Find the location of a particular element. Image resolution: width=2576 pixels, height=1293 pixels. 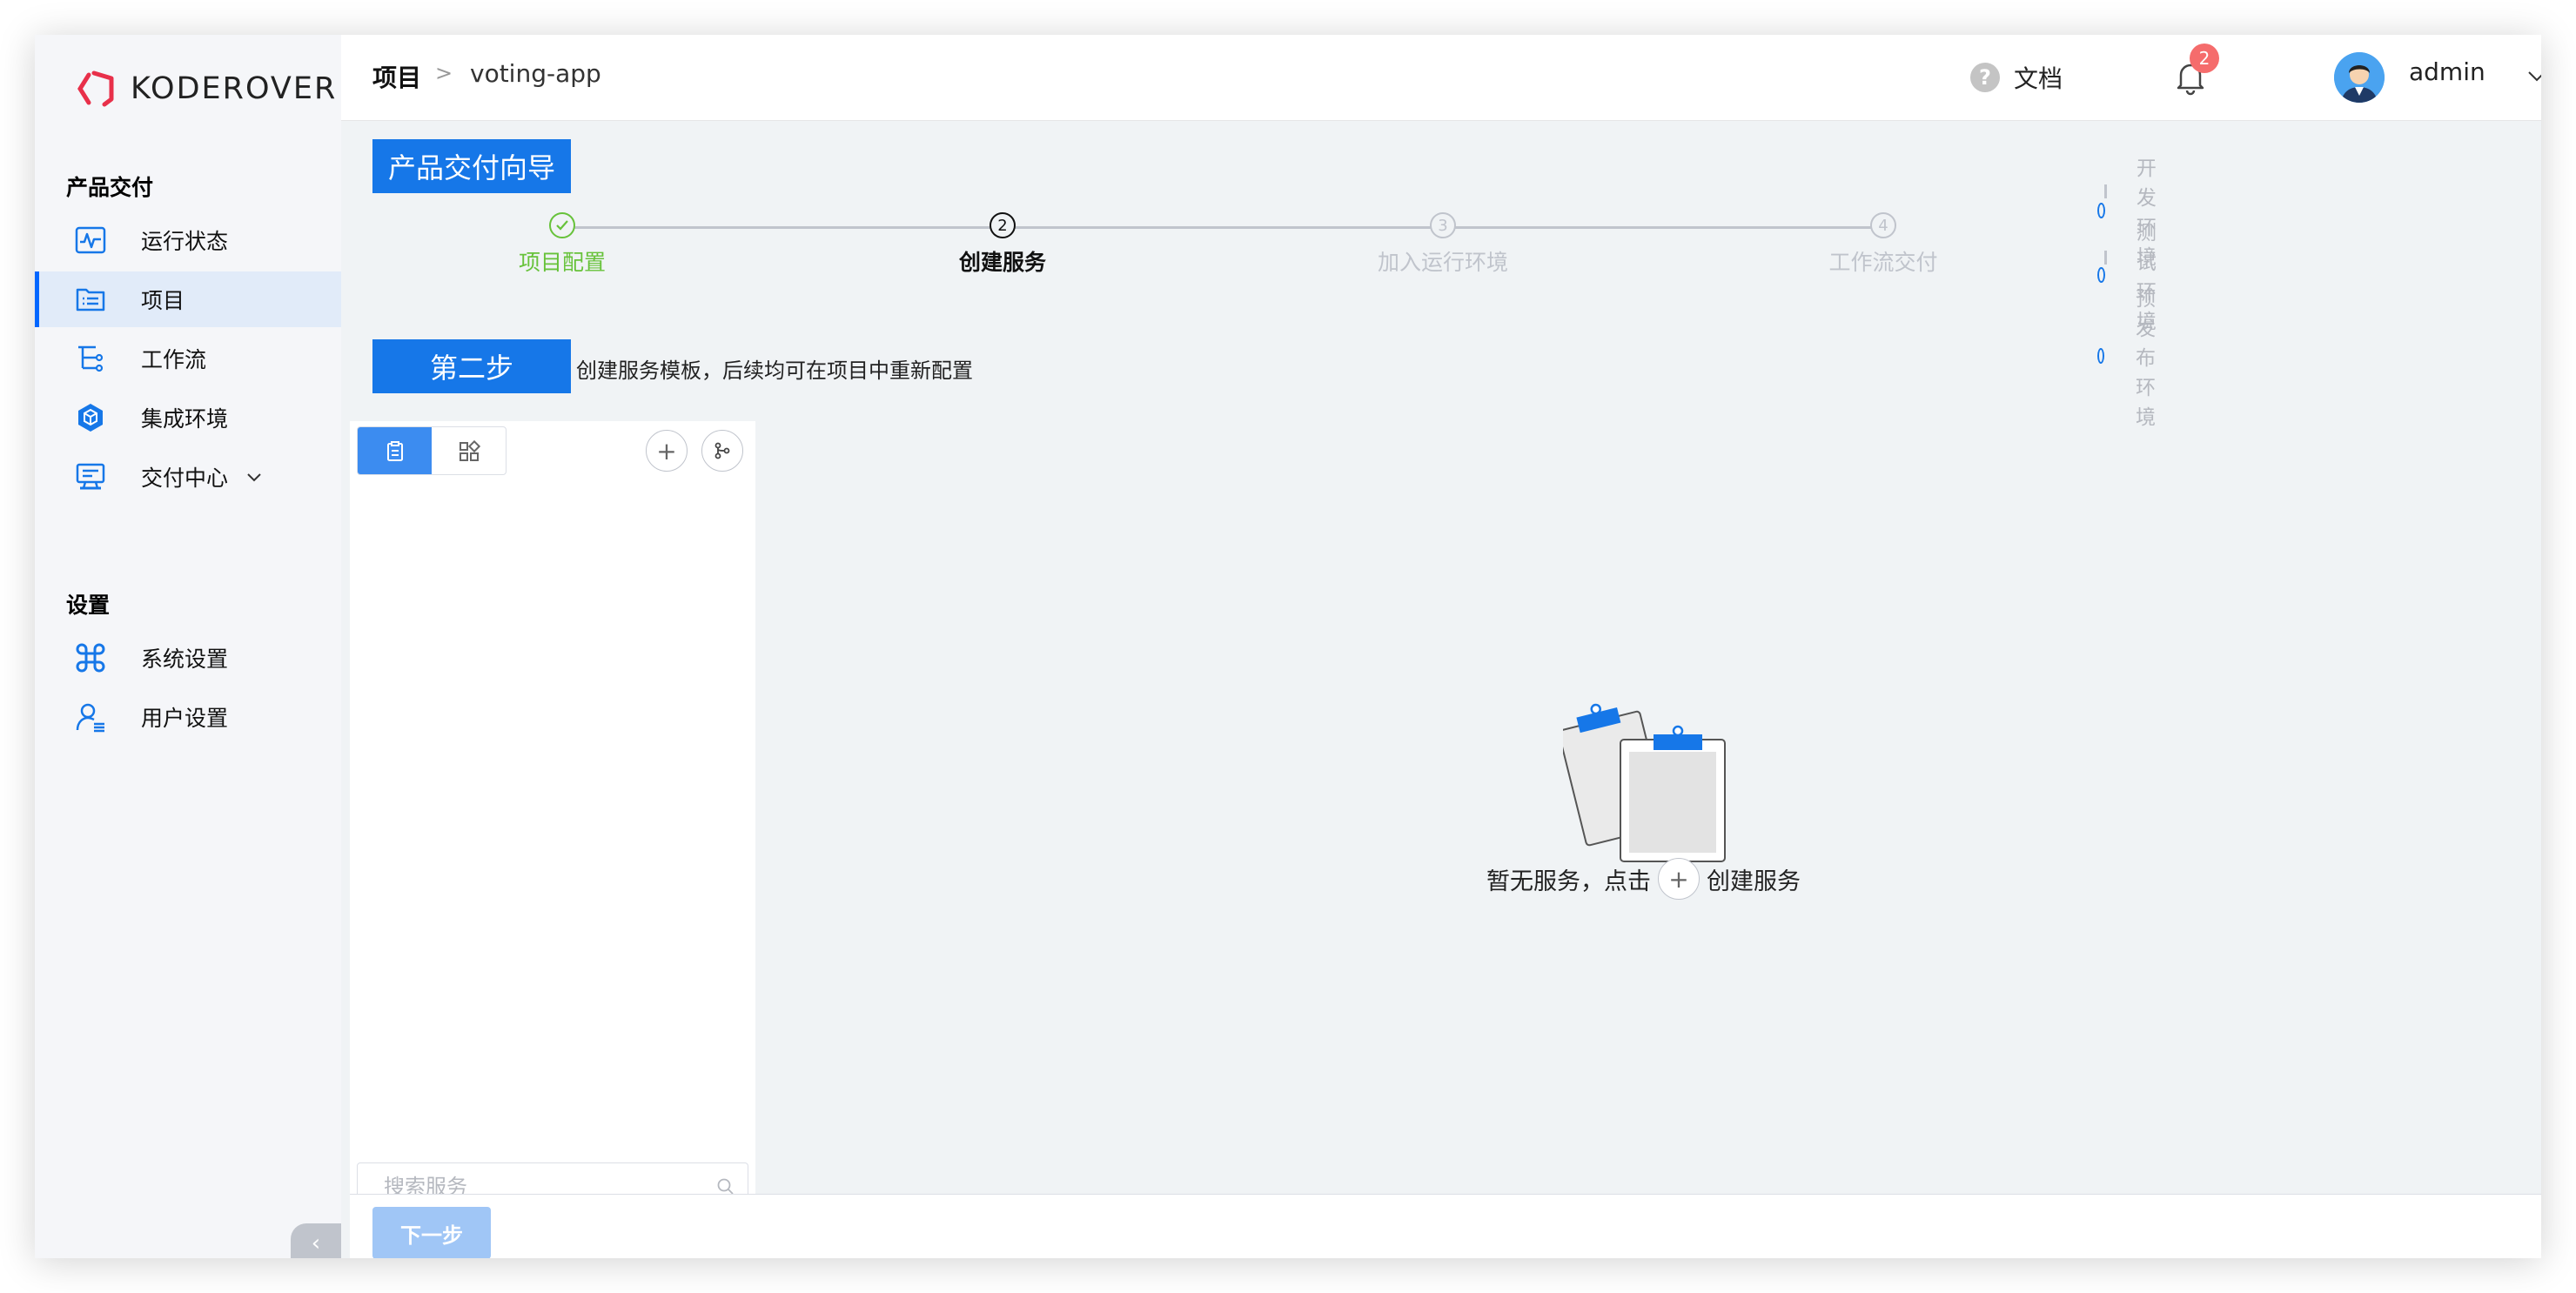

sidebar-item-system-settings: 系统设置 is located at coordinates (188, 658).